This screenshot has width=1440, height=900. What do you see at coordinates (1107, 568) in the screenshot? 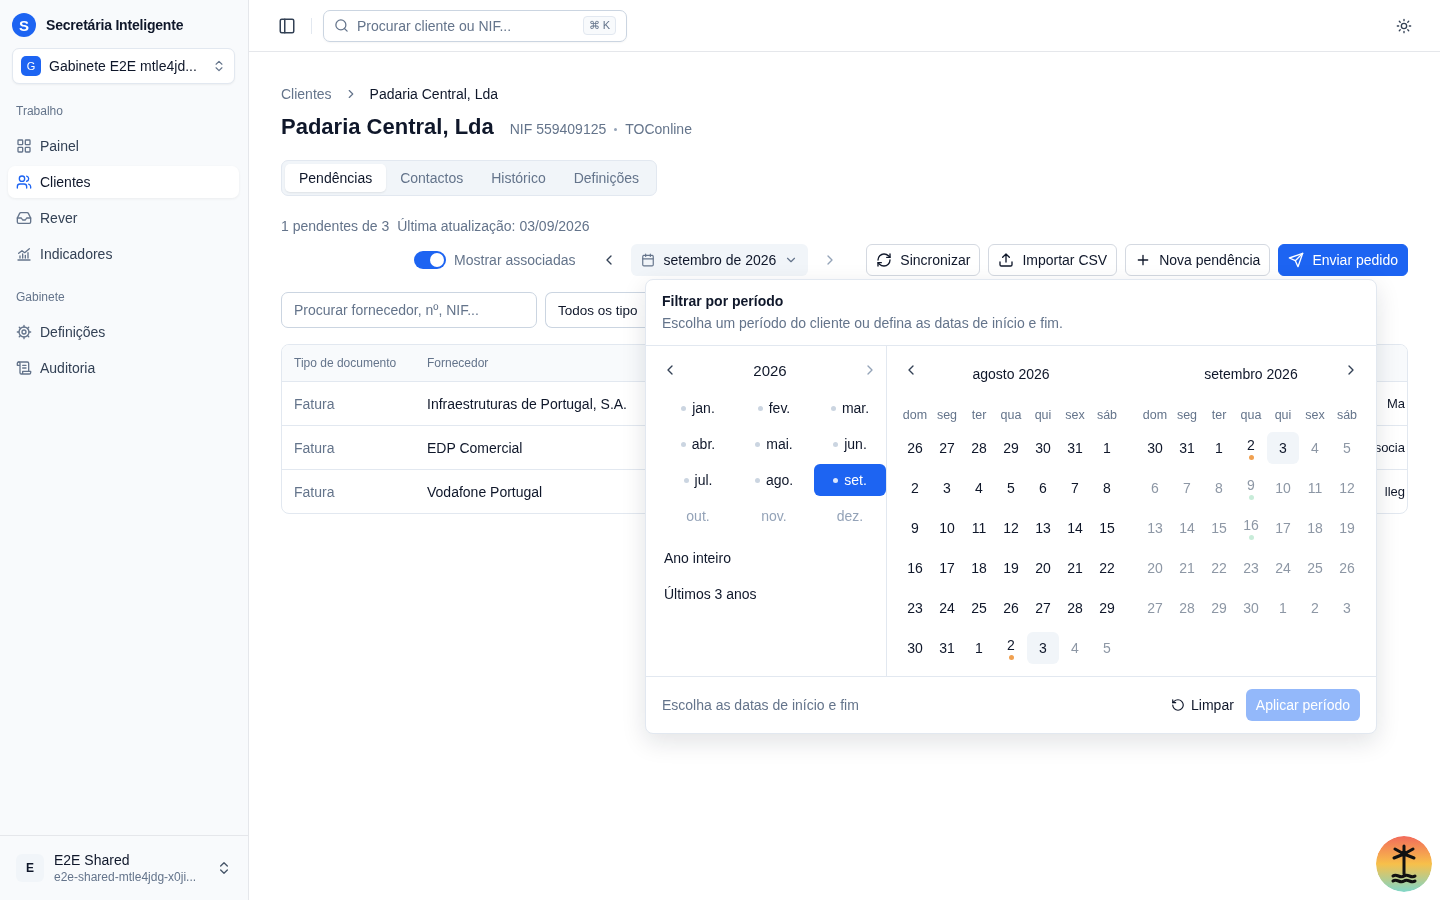
I see `calendar-day: 22` at bounding box center [1107, 568].